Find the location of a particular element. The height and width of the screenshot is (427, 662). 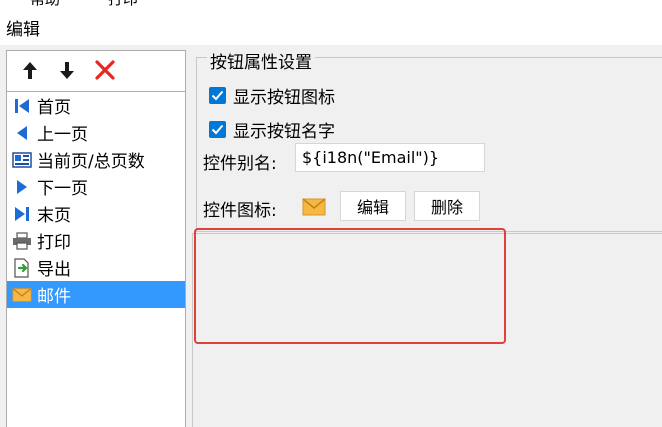

delete-x-icon is located at coordinates (105, 70).